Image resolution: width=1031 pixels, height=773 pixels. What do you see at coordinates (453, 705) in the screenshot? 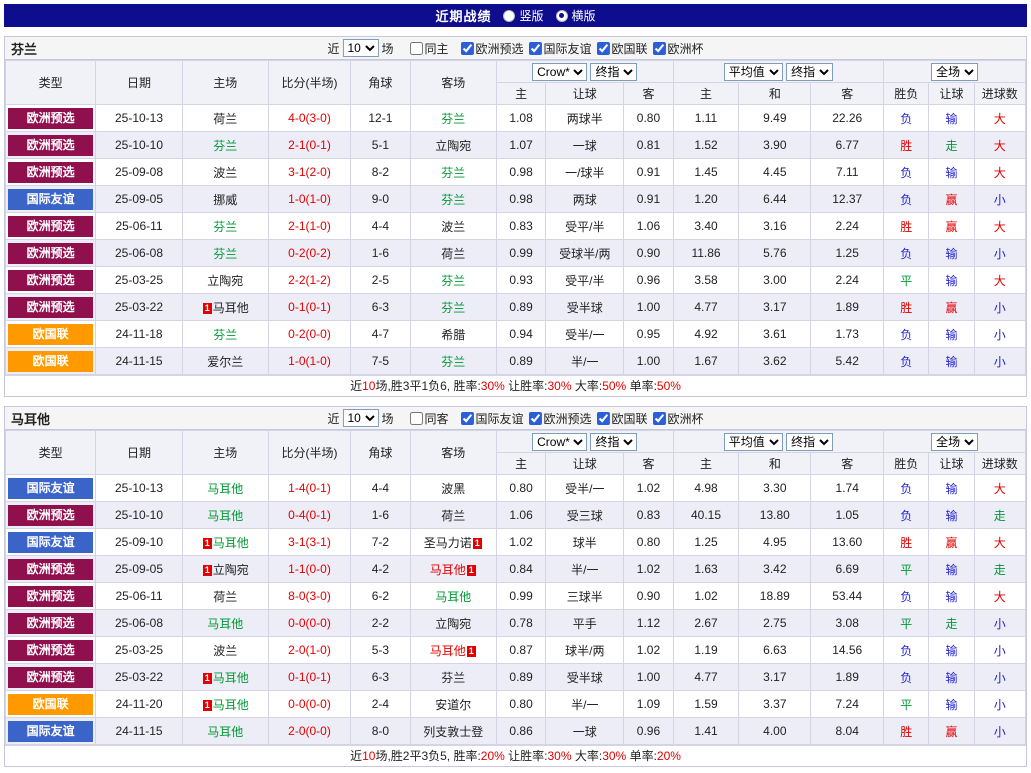
I see `team-name-link: 安道尔` at bounding box center [453, 705].